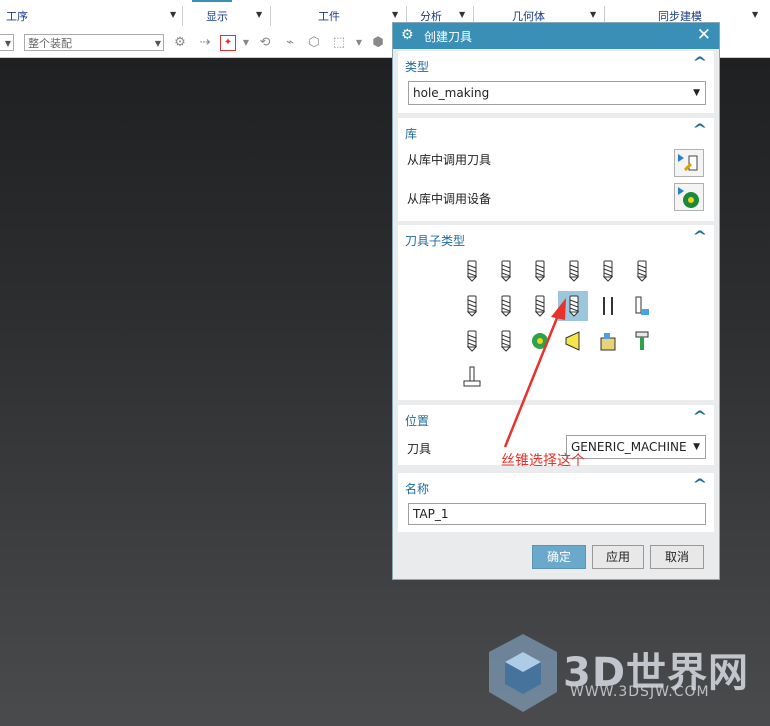 This screenshot has height=726, width=770. What do you see at coordinates (543, 461) in the screenshot?
I see `annotation-text: 丝锥选择这个` at bounding box center [543, 461].